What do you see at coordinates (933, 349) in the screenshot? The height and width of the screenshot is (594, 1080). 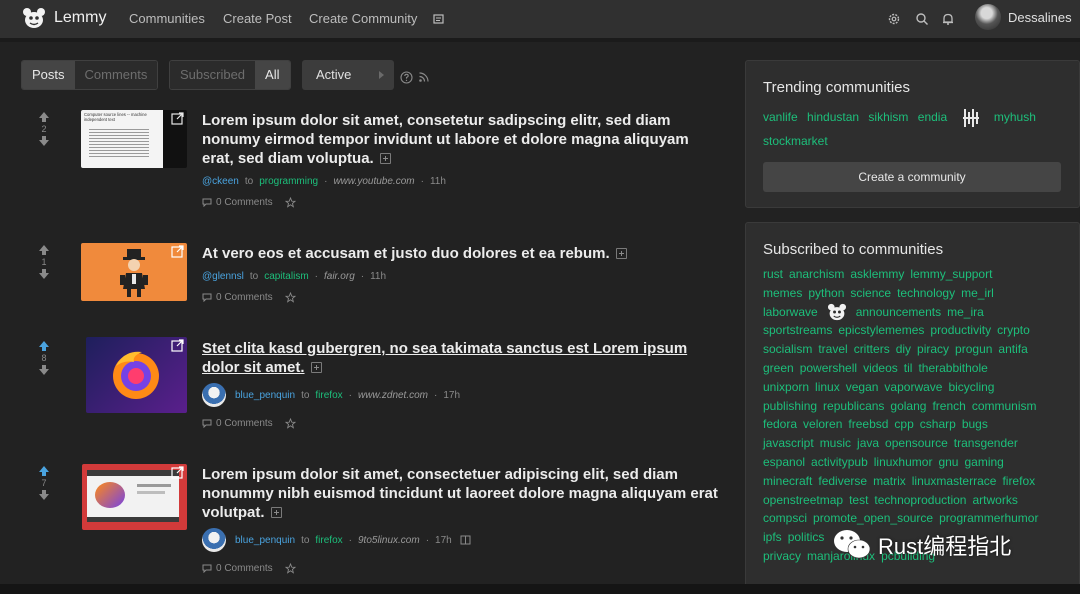 I see `community-link: piracy` at bounding box center [933, 349].